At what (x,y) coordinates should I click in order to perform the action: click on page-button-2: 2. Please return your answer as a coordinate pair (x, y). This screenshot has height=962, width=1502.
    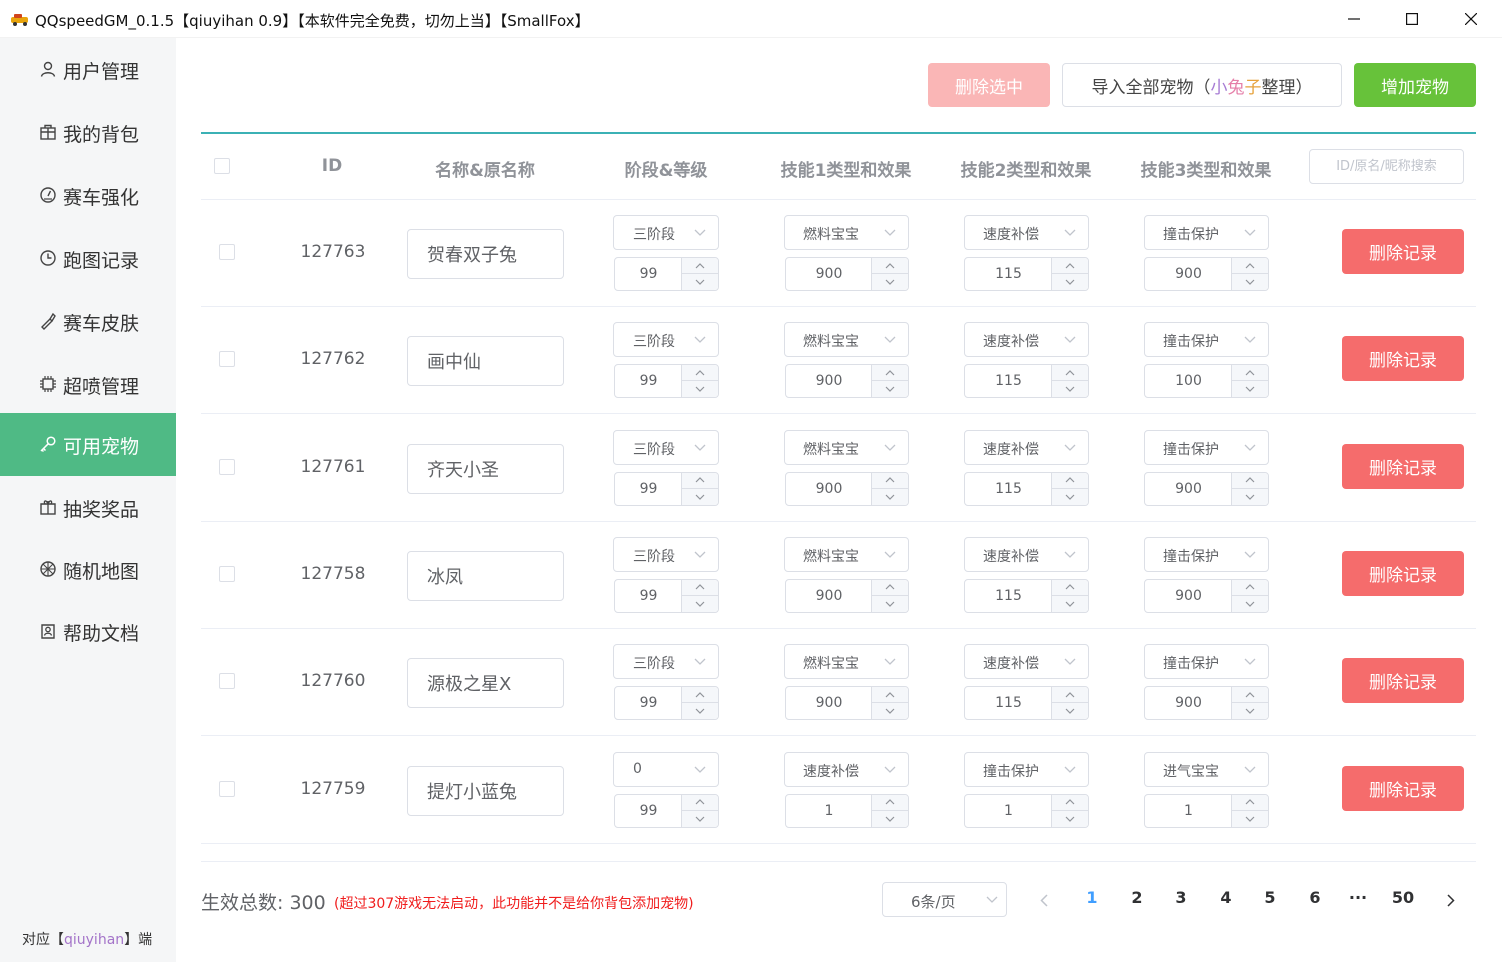
    Looking at the image, I should click on (1137, 897).